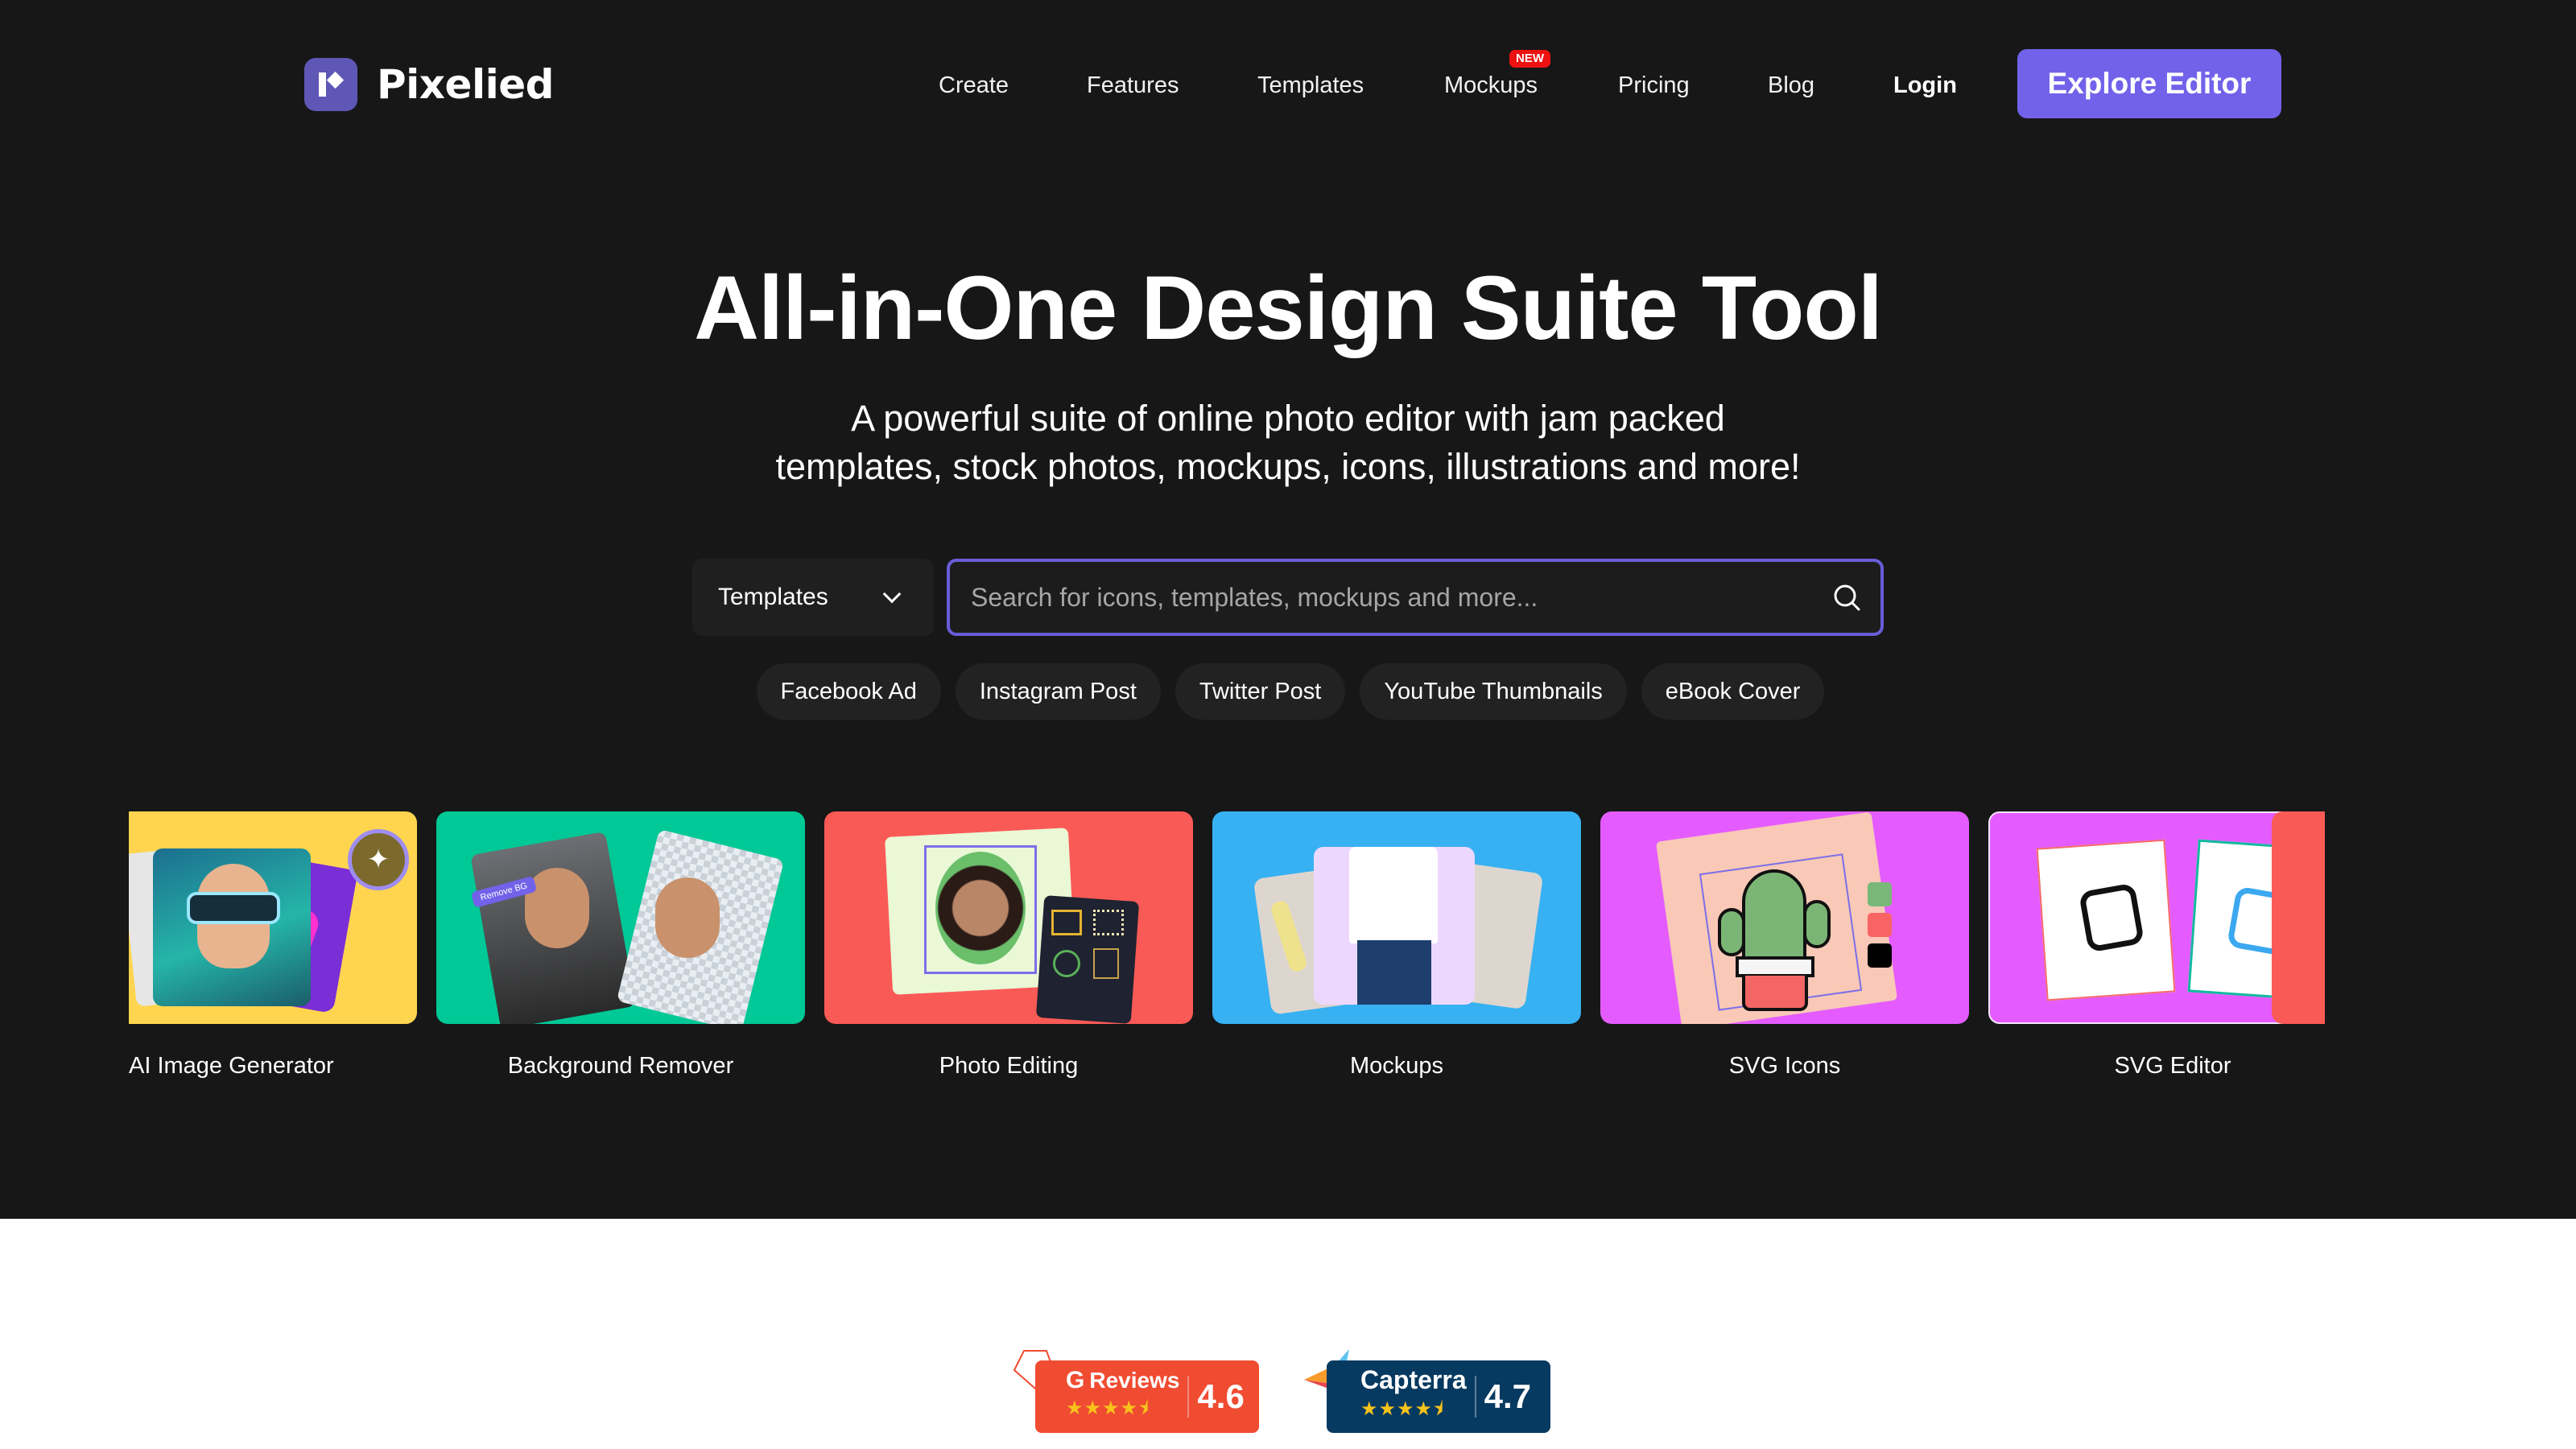 This screenshot has height=1449, width=2576. I want to click on card-label: Background Remover, so click(620, 1066).